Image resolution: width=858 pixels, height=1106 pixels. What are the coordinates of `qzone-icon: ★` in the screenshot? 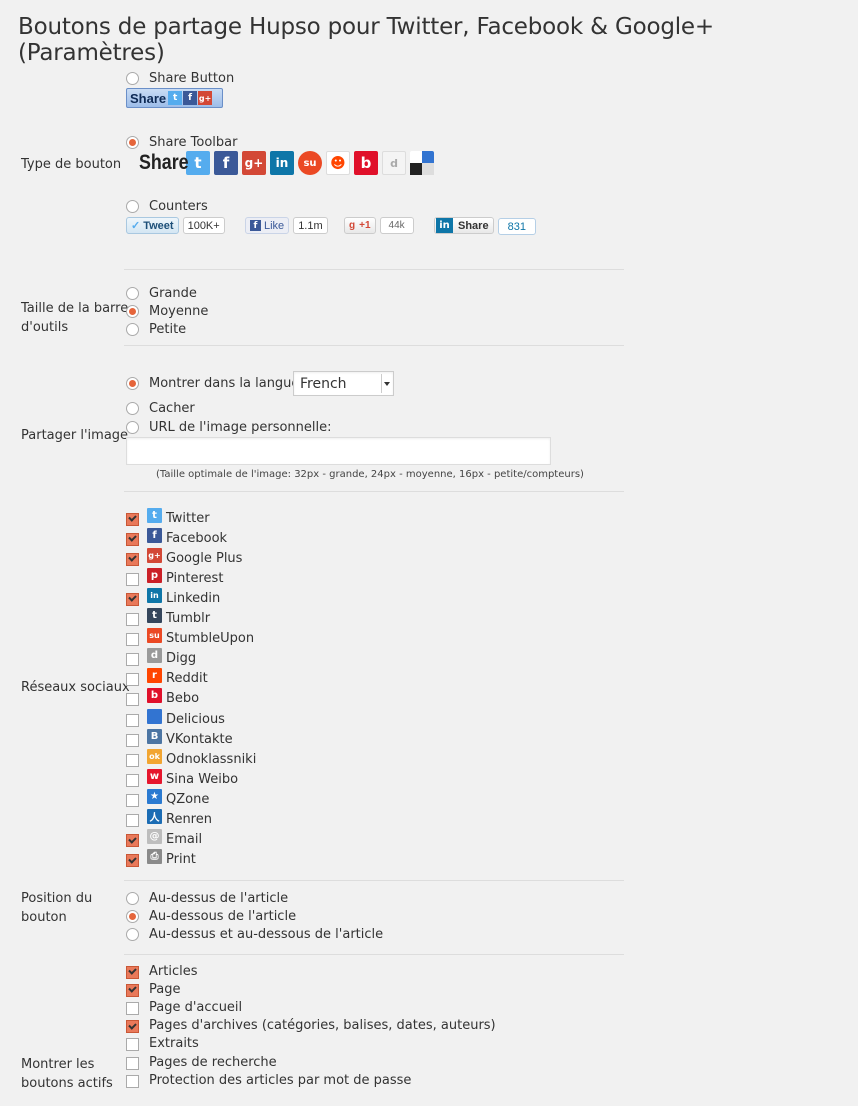 It's located at (154, 796).